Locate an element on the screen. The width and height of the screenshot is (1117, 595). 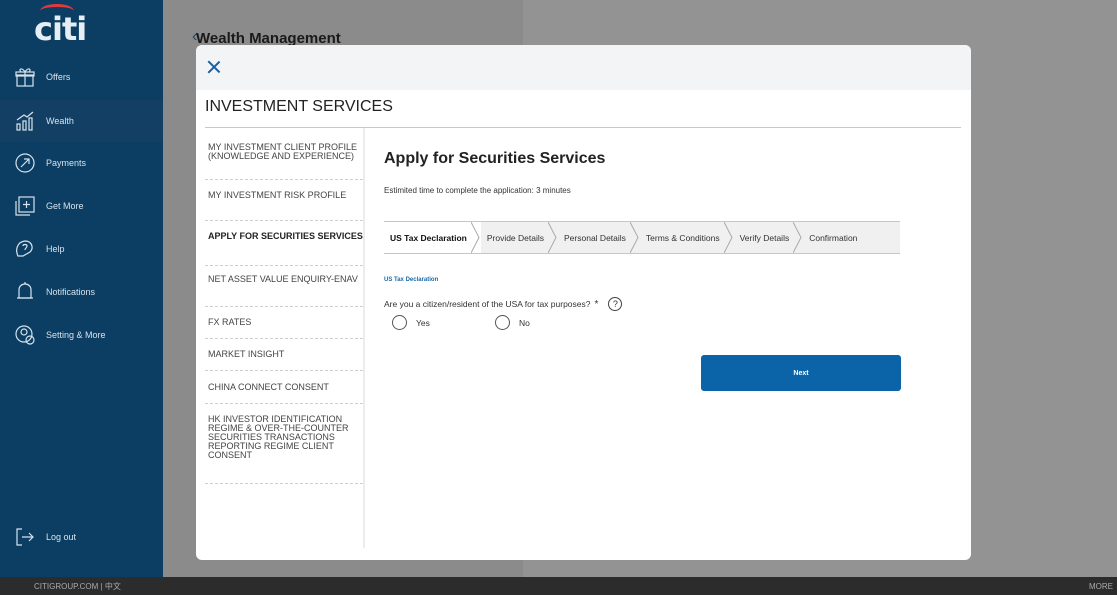
sidebar-item-label: Wealth is located at coordinates (60, 121).